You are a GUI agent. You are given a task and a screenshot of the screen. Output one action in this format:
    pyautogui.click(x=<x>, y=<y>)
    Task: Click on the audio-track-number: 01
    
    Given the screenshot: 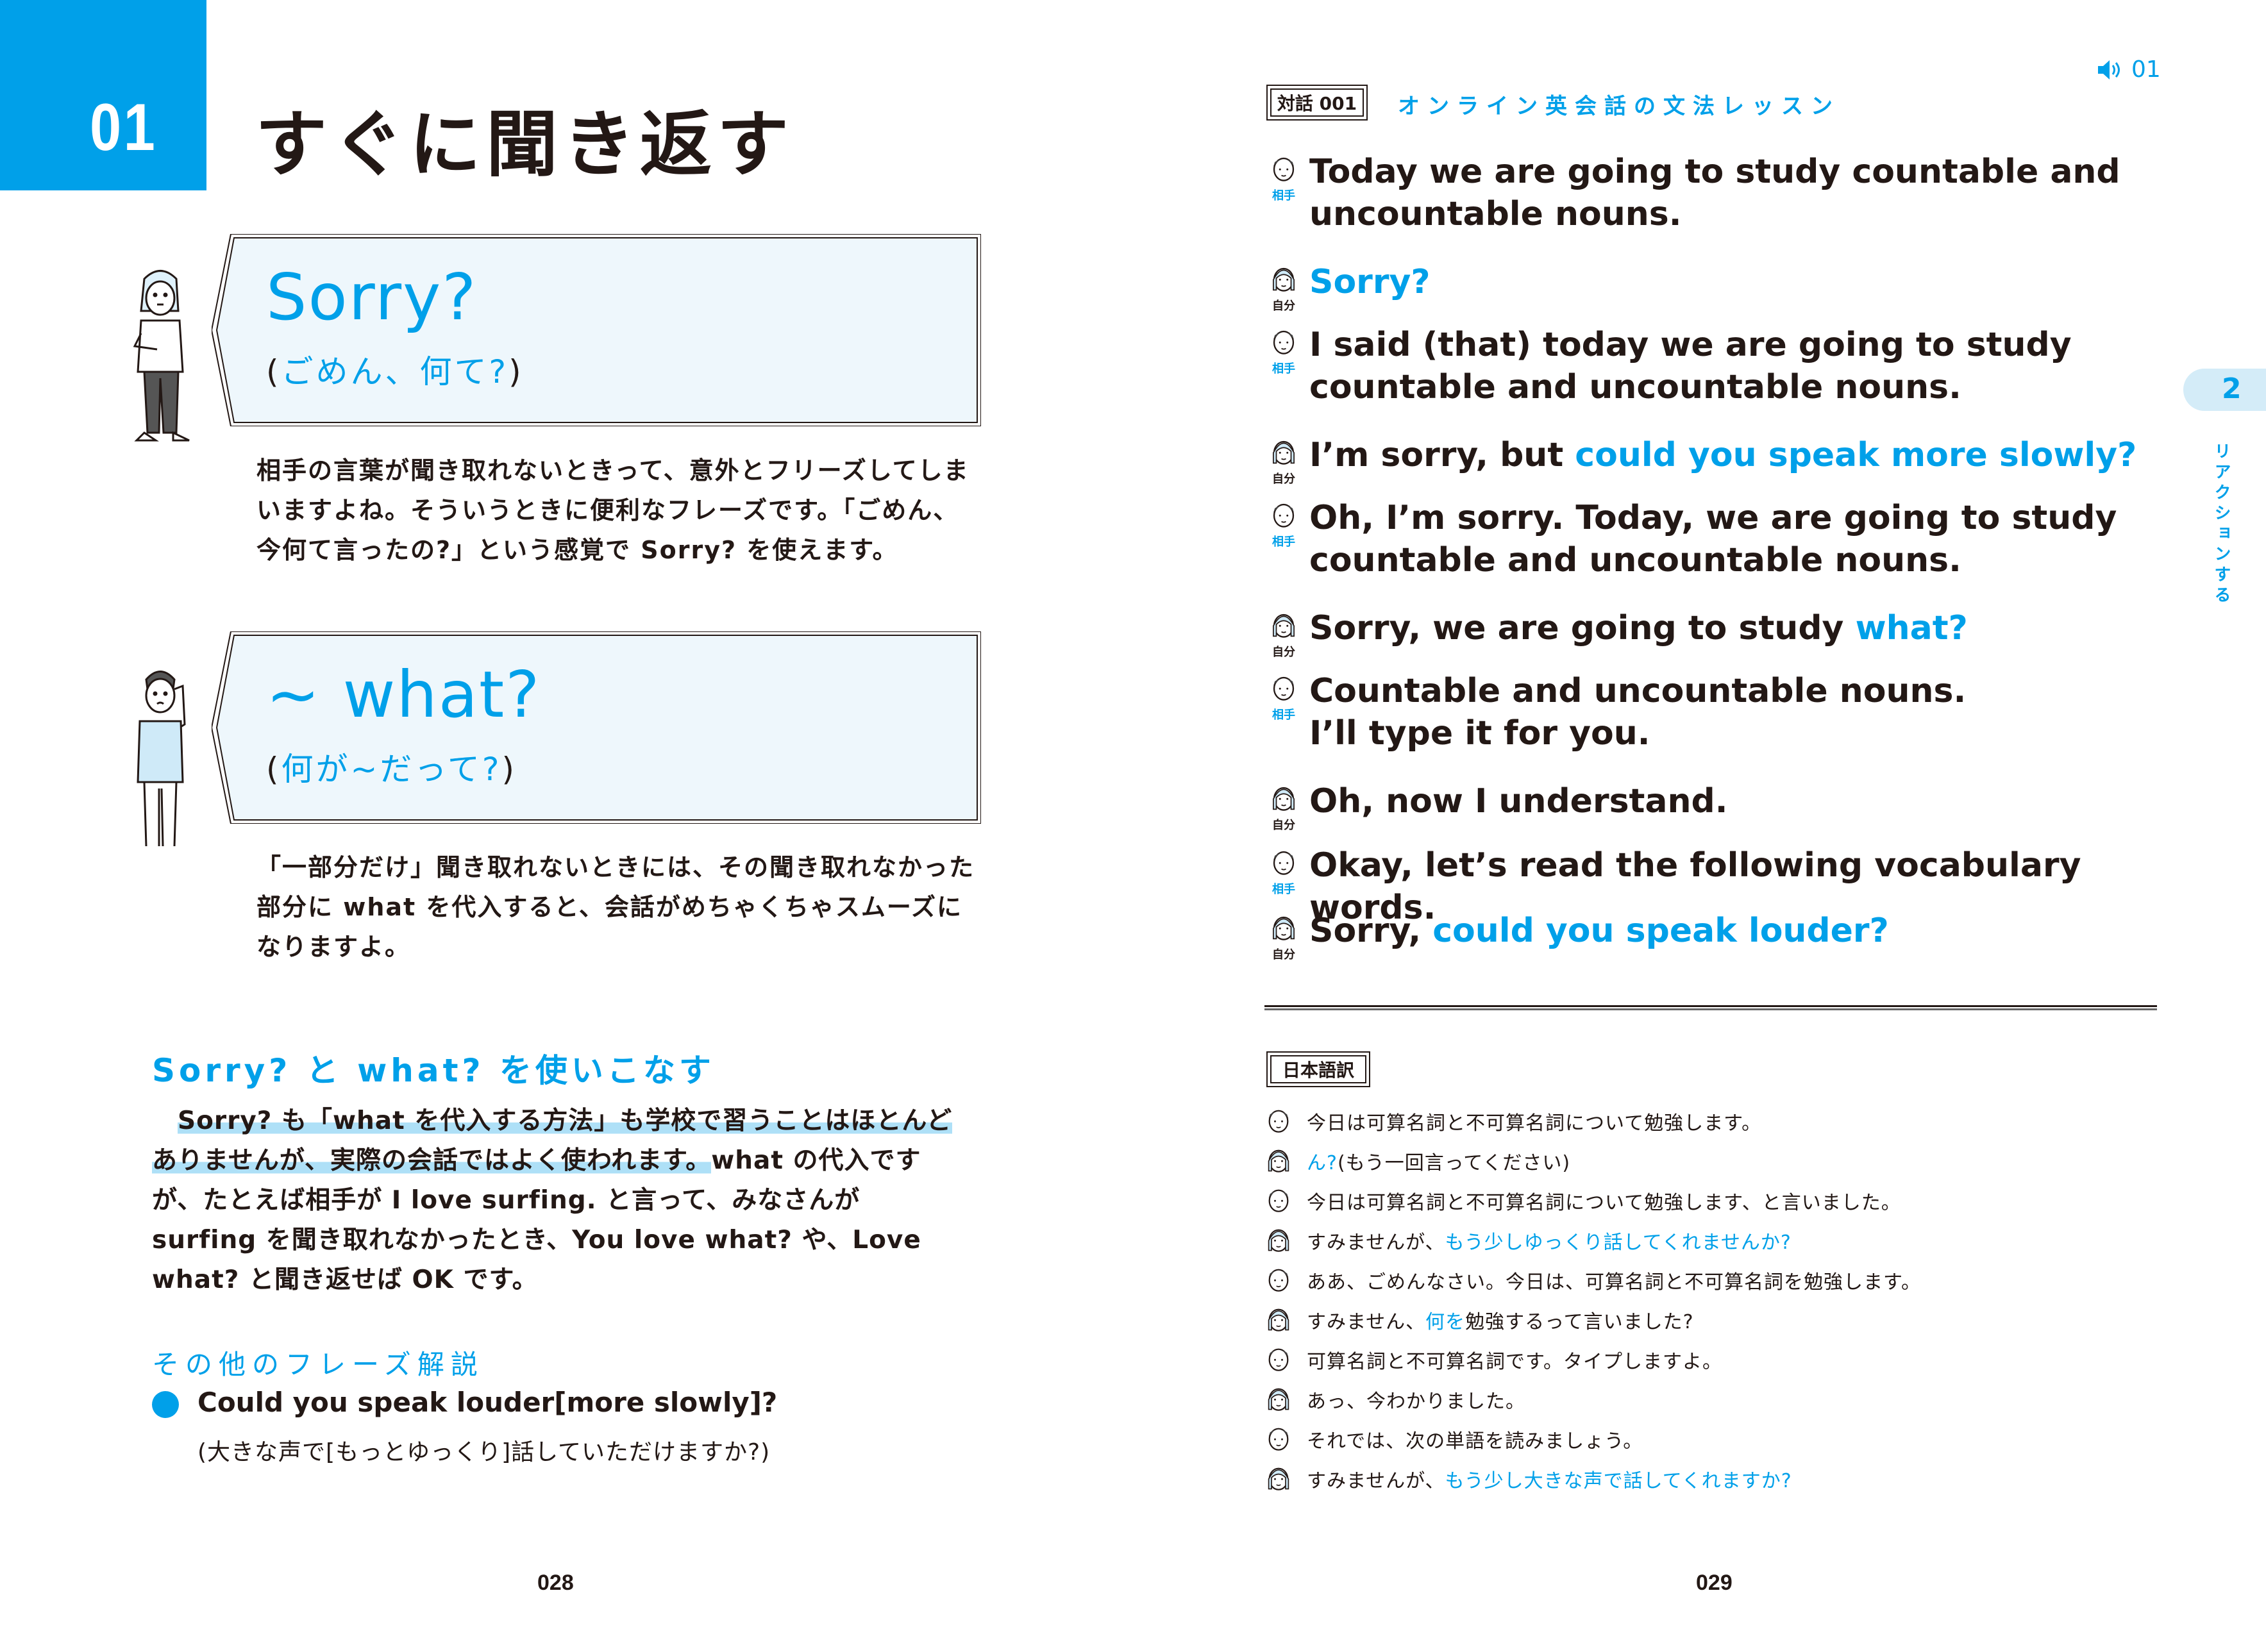 What is the action you would take?
    pyautogui.click(x=2146, y=69)
    